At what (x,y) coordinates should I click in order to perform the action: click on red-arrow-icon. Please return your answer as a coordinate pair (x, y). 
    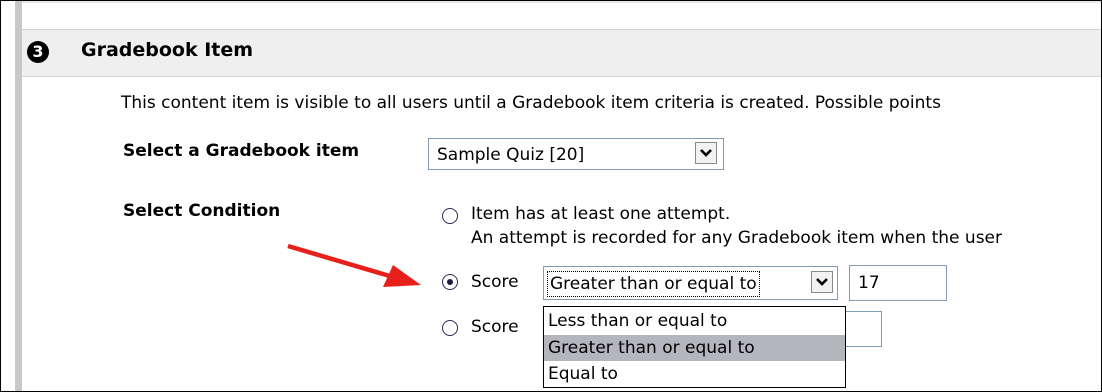
    Looking at the image, I should click on (354, 265).